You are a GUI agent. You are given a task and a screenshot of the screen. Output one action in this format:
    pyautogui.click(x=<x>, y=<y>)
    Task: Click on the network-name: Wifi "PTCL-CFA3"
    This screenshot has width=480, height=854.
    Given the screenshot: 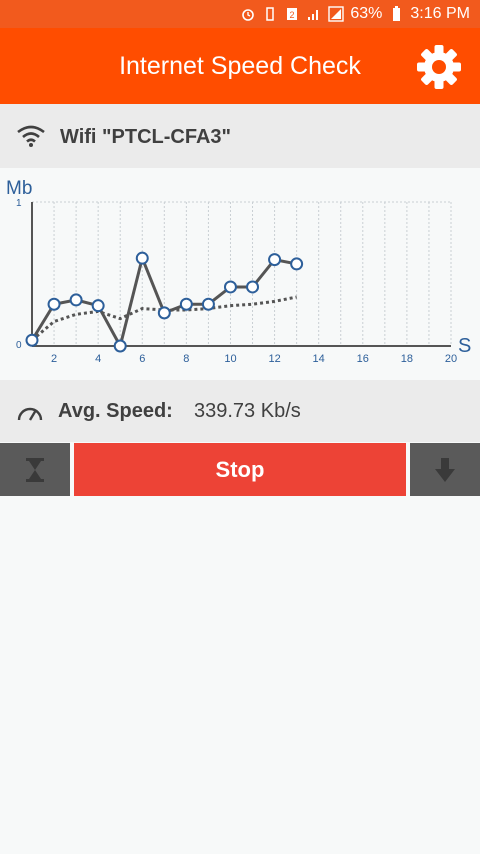 What is the action you would take?
    pyautogui.click(x=145, y=137)
    